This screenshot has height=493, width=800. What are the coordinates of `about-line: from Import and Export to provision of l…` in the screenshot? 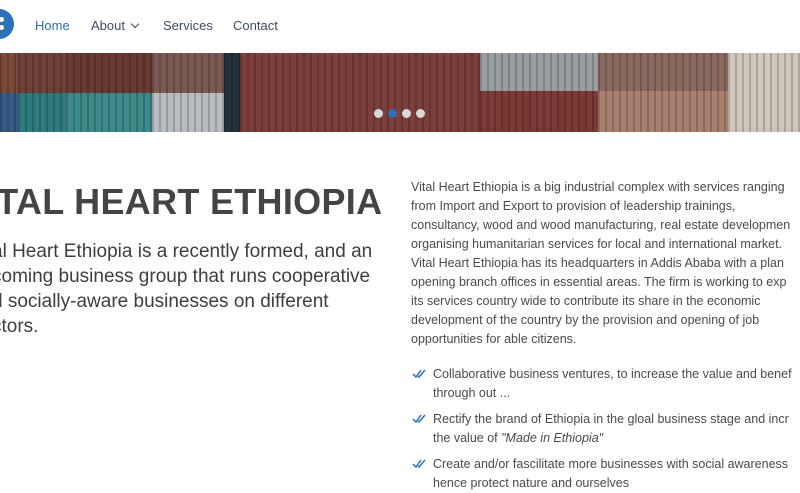 It's located at (573, 206).